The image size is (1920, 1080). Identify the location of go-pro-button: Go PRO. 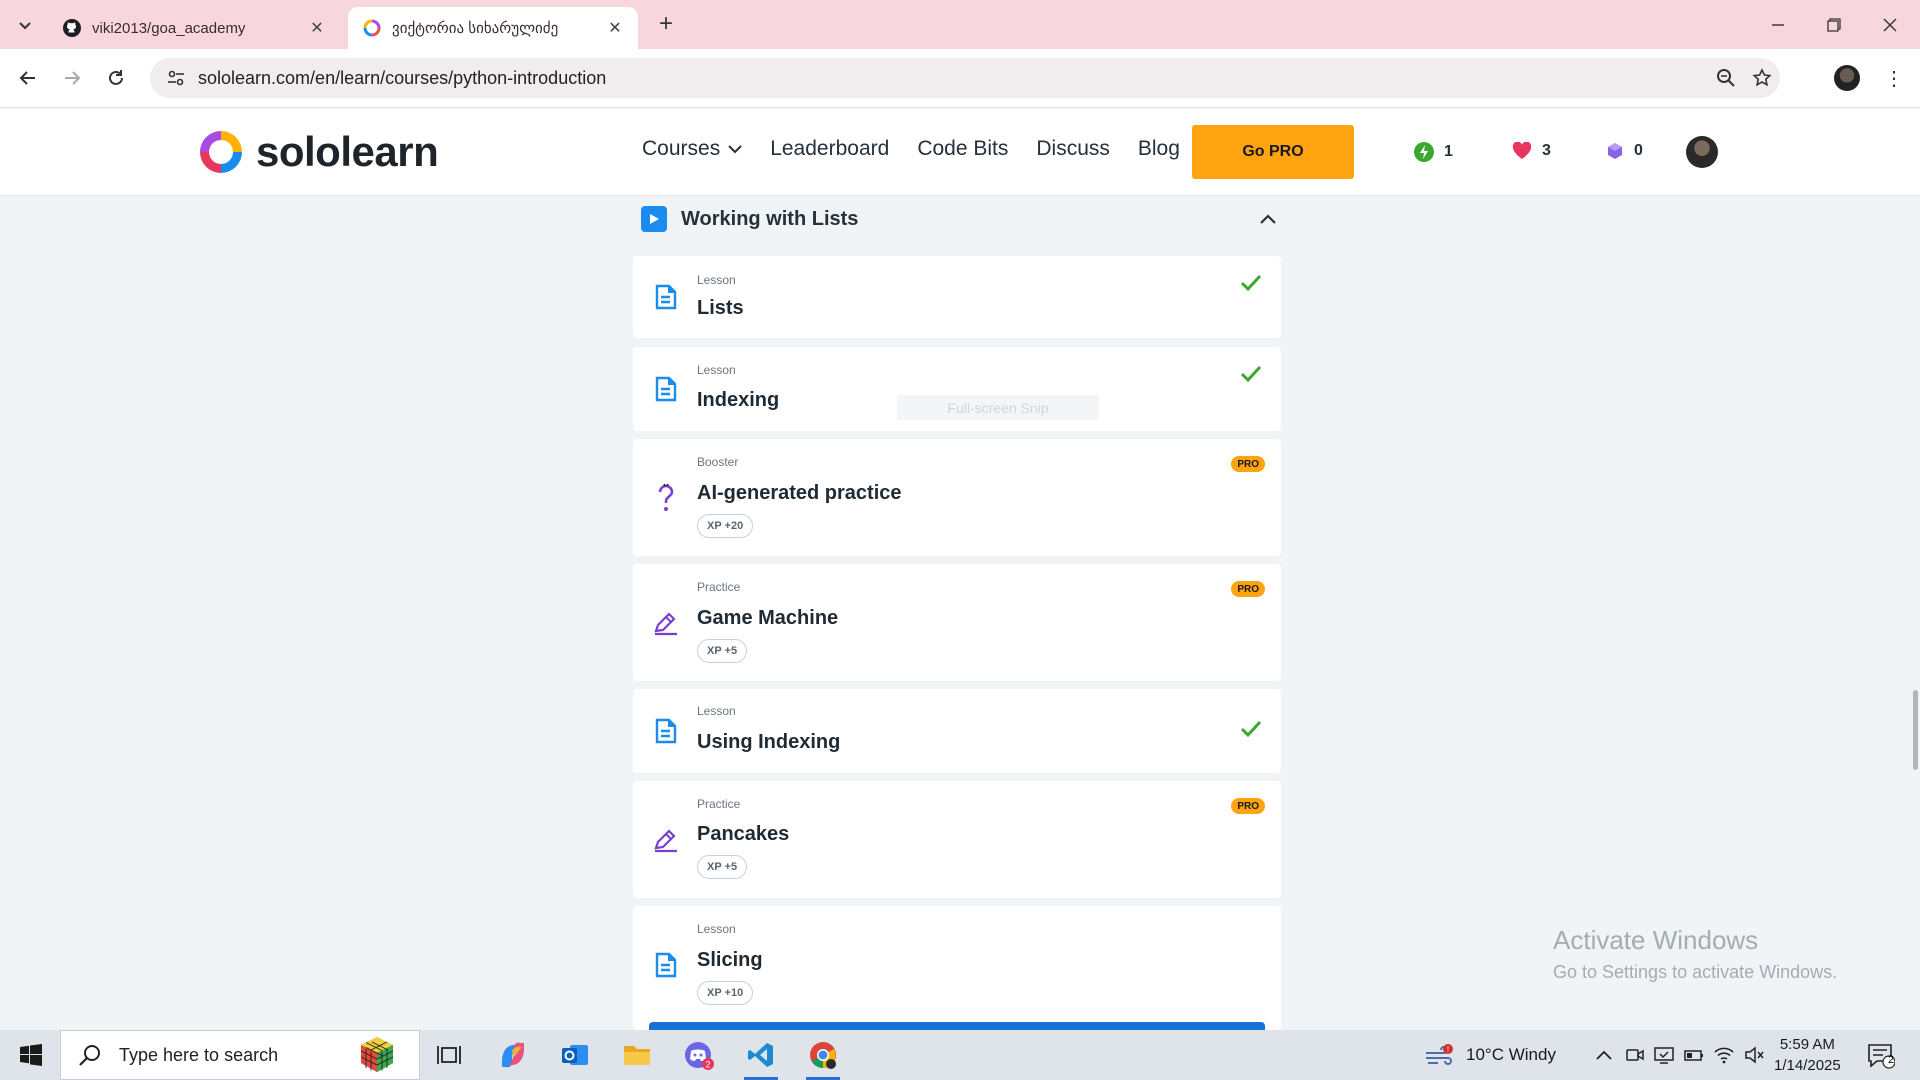
(1273, 152).